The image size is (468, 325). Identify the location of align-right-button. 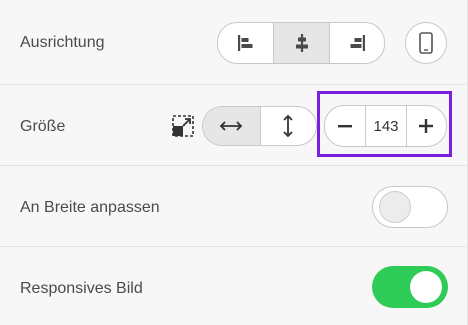
(356, 43).